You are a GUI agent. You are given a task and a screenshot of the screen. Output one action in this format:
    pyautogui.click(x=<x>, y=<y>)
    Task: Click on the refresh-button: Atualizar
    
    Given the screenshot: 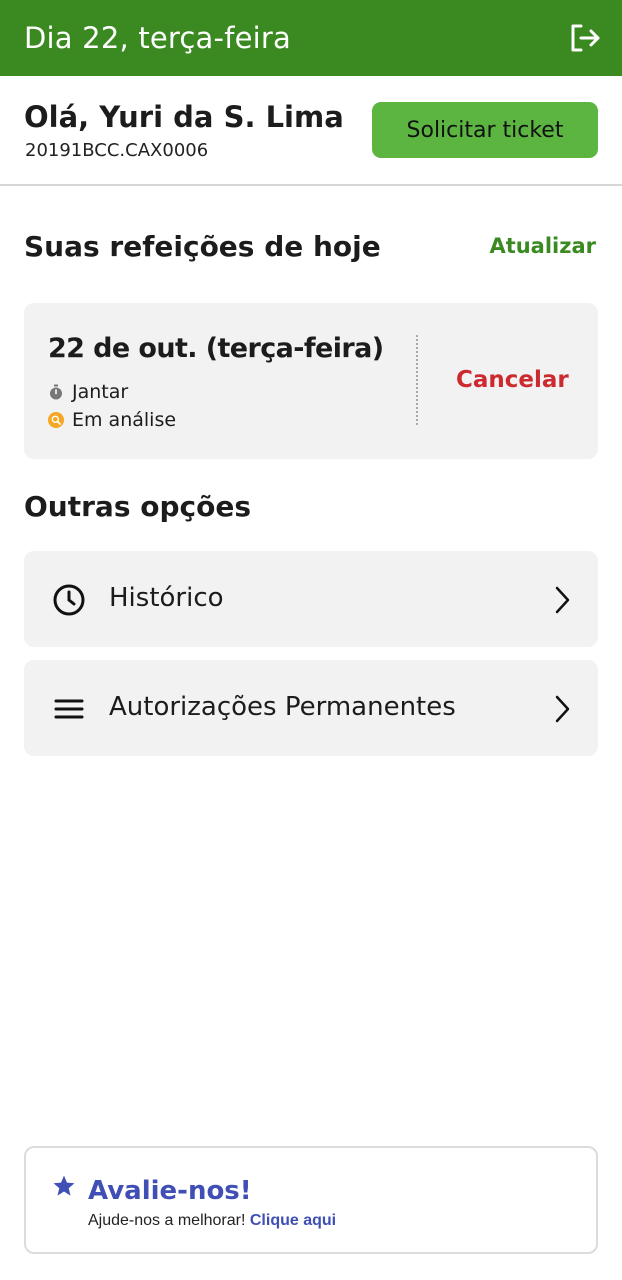 What is the action you would take?
    pyautogui.click(x=542, y=246)
    